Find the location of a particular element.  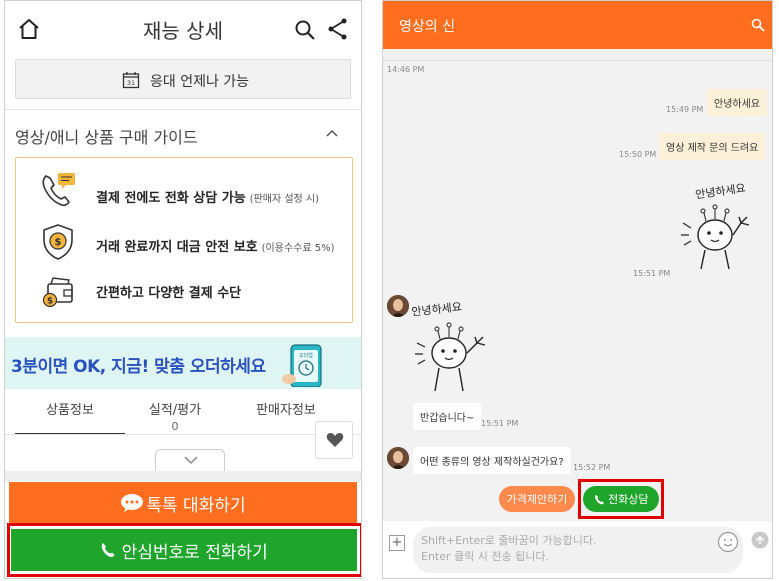

guide-item-1-text: 결제 전에도 전화 상담 가능 is located at coordinates (171, 198).